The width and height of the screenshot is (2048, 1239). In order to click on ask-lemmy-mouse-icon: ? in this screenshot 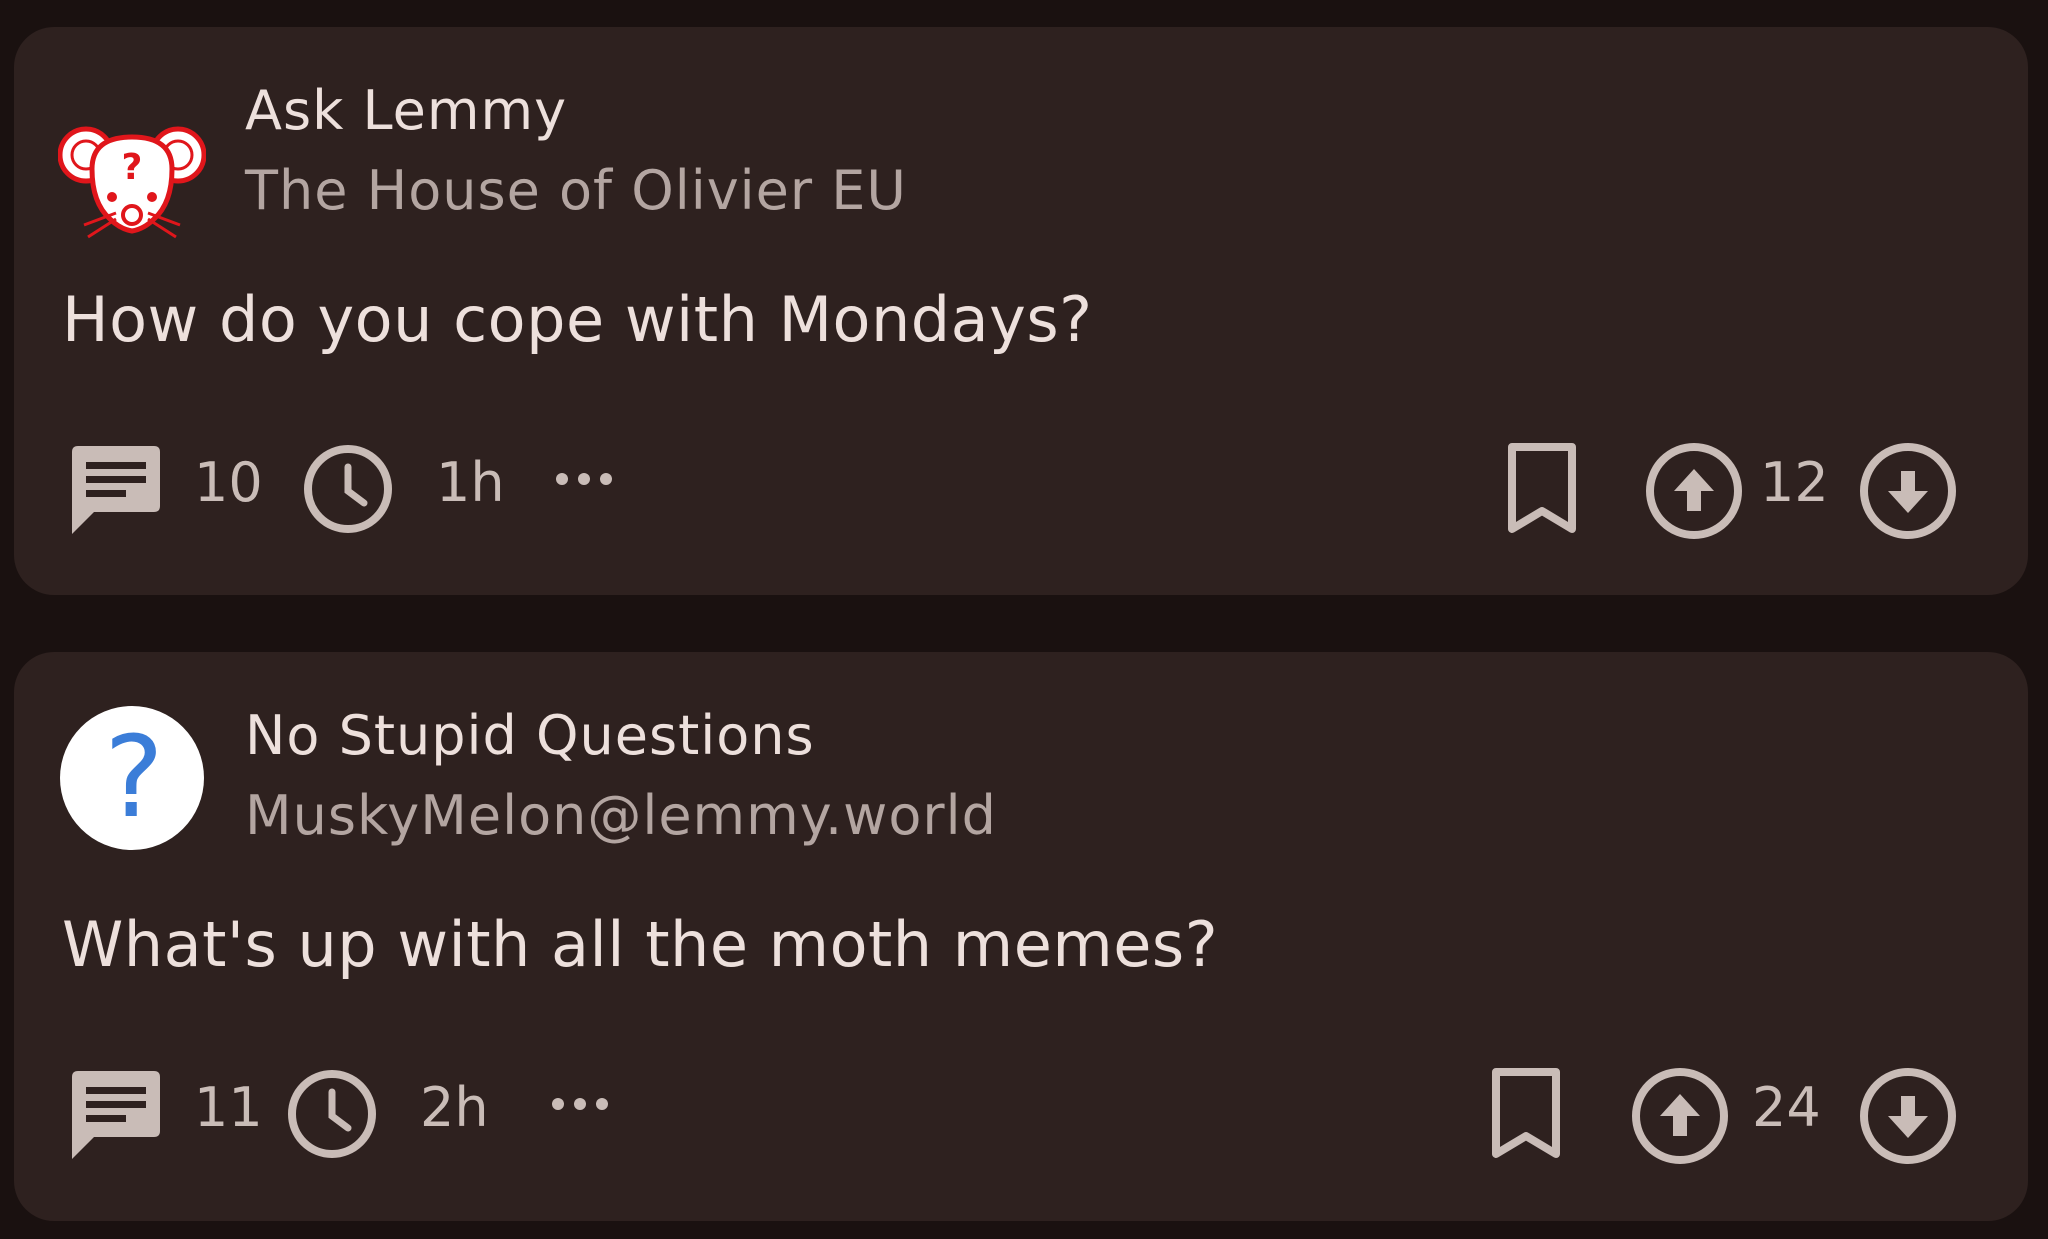, I will do `click(132, 177)`.